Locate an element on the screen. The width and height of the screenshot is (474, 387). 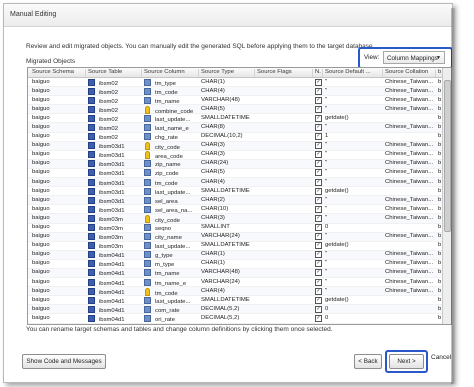
table-cell: ✓ is located at coordinates (318, 218).